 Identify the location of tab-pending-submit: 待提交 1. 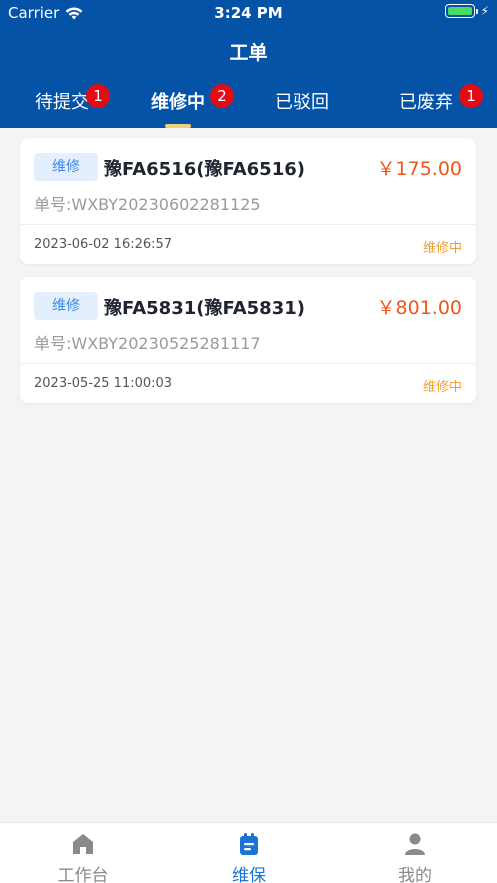
(62, 105).